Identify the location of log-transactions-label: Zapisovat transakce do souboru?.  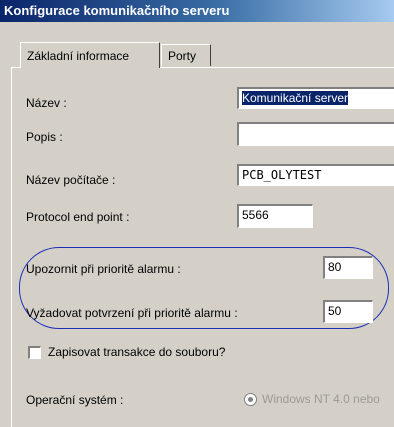
(137, 352).